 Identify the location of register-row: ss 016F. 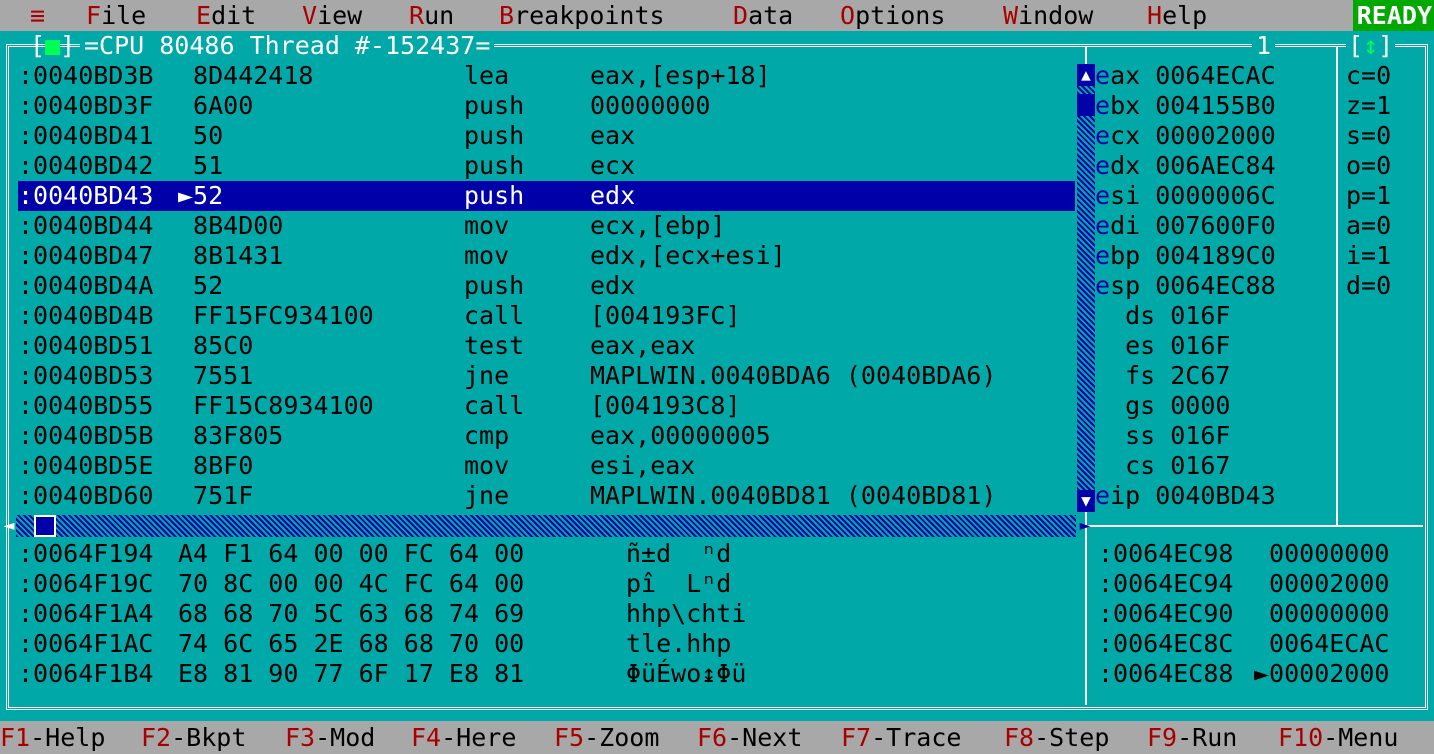
(1215, 436).